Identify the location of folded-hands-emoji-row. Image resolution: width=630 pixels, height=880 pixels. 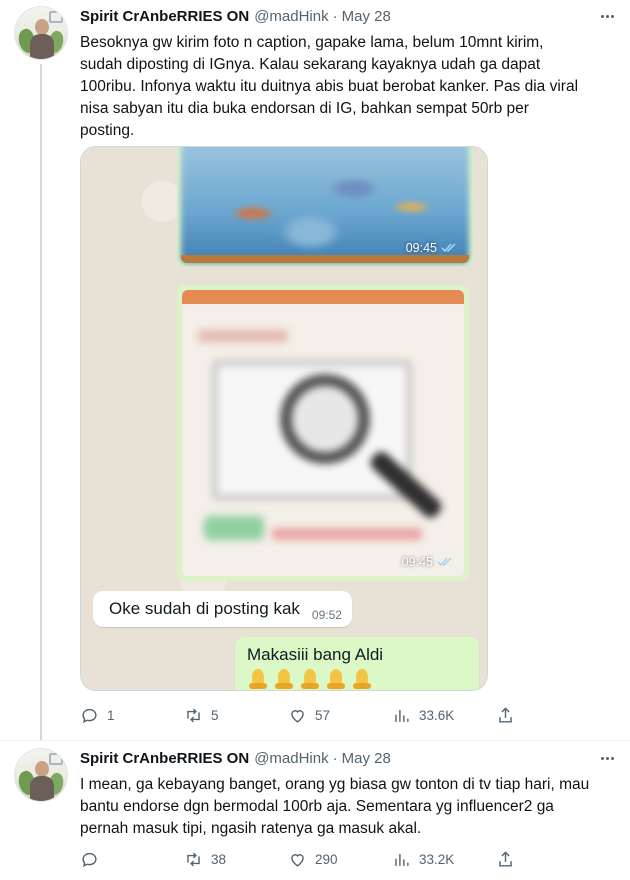
(357, 679).